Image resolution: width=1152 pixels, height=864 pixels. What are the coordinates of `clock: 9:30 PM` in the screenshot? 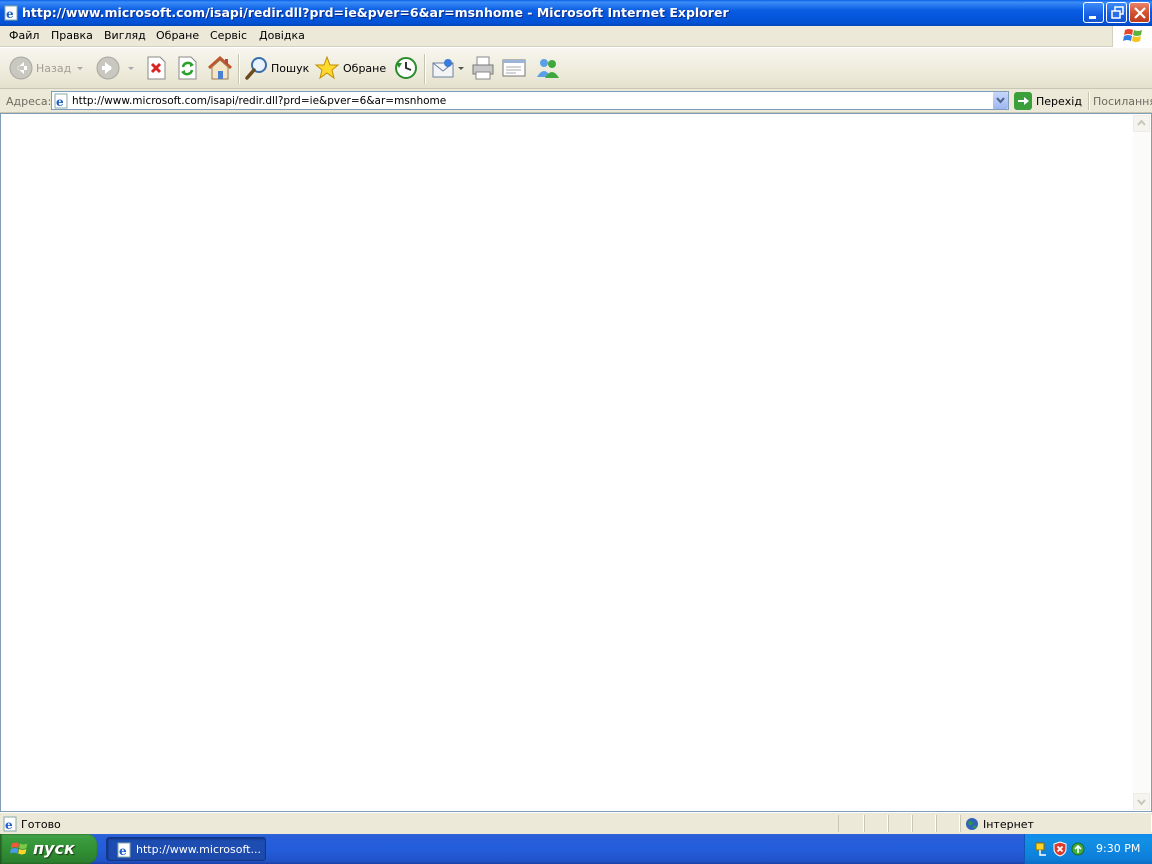 It's located at (1118, 848).